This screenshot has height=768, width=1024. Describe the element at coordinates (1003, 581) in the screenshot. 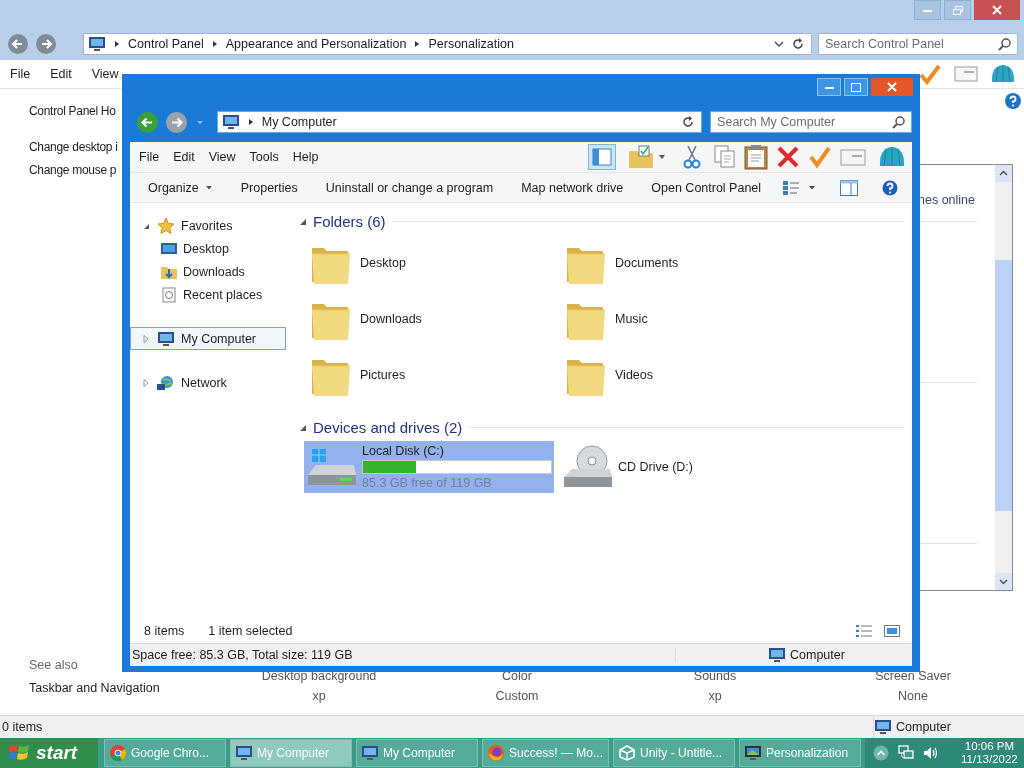

I see `scroll-down-icon` at that location.